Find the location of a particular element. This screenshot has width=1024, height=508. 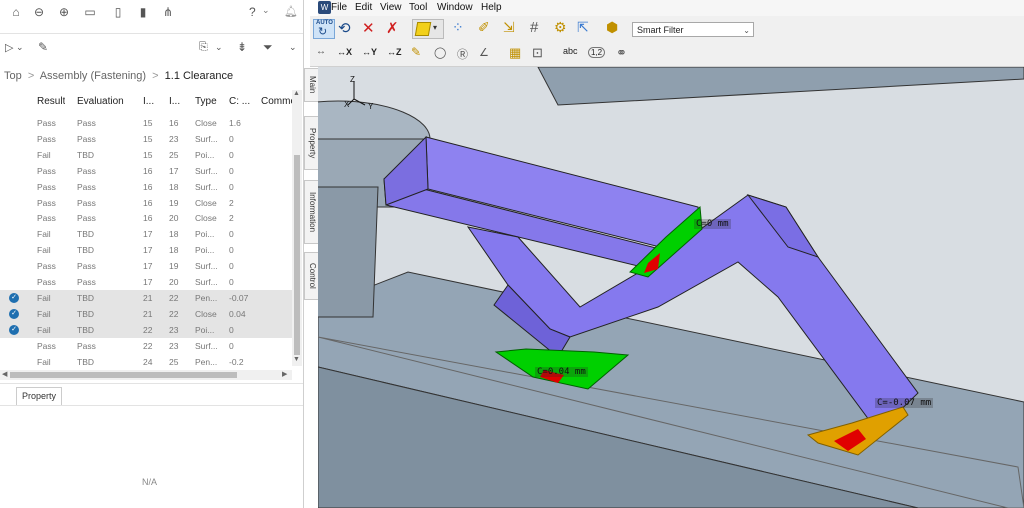

menu-edit: Edit is located at coordinates (363, 7).